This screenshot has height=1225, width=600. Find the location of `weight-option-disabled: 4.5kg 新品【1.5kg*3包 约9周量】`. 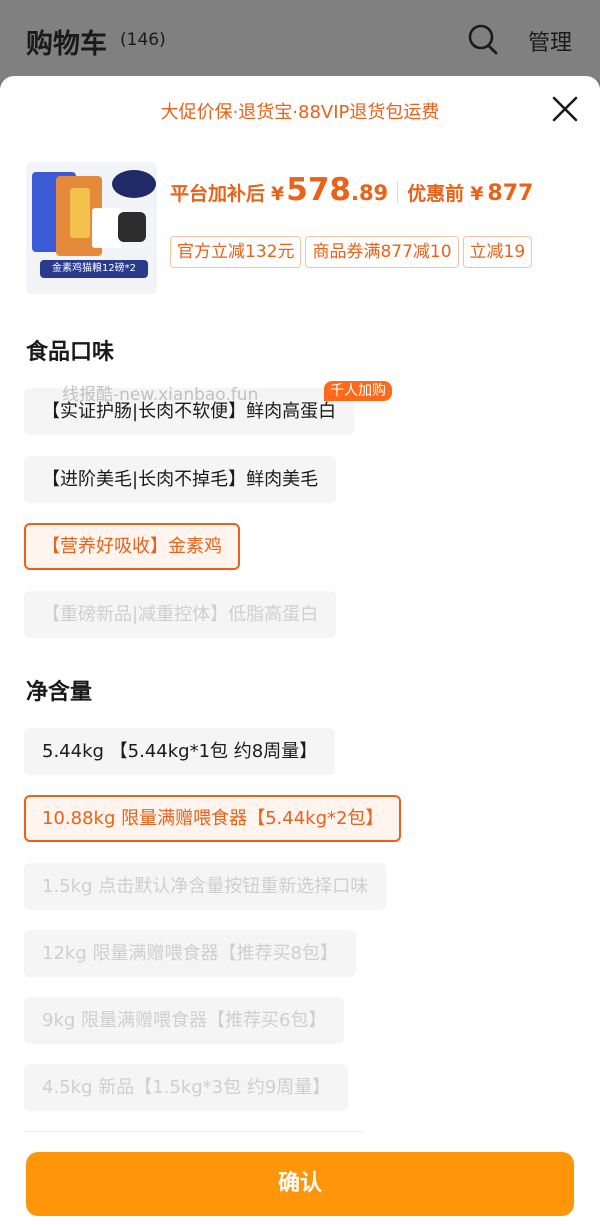

weight-option-disabled: 4.5kg 新品【1.5kg*3包 约9周量】 is located at coordinates (186, 1087).